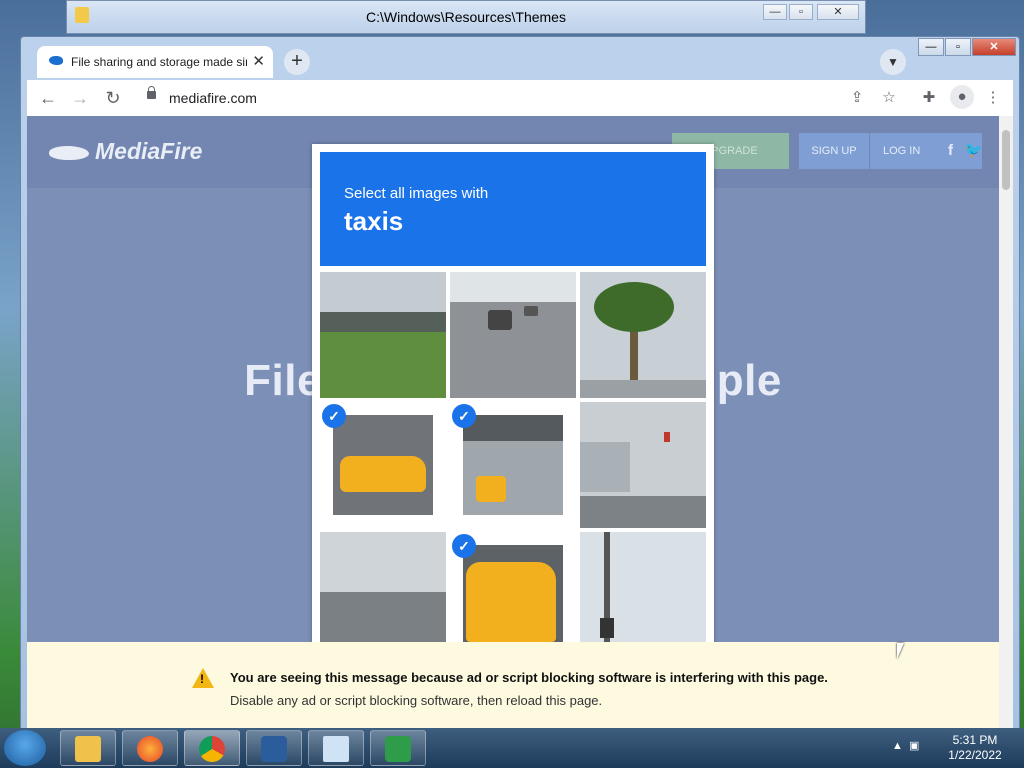 Image resolution: width=1024 pixels, height=768 pixels. Describe the element at coordinates (537, 98) in the screenshot. I see `address-bar: mediafire.com` at that location.